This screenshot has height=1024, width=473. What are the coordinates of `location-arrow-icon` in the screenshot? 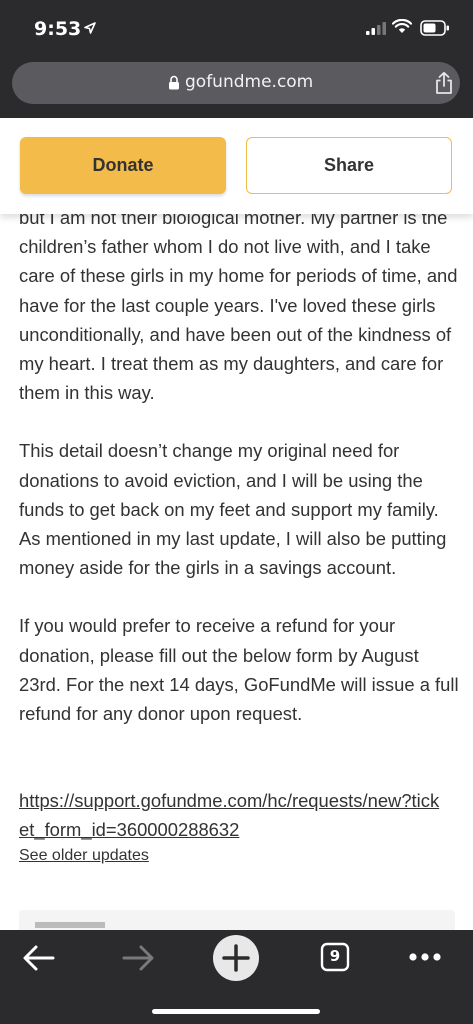 It's located at (90, 28).